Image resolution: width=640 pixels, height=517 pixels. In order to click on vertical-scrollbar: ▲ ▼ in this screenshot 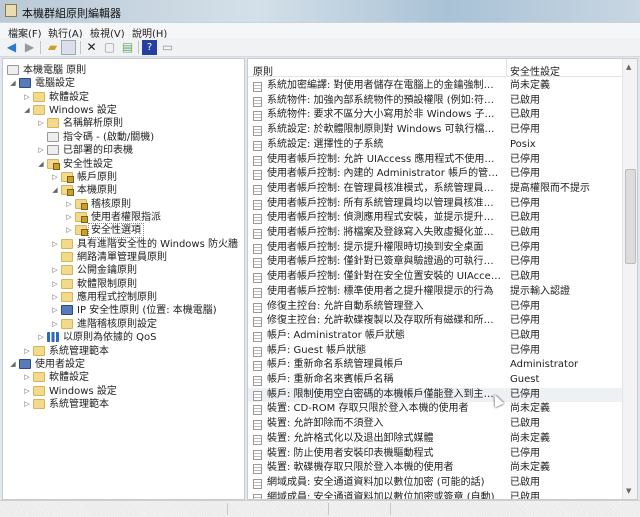, I will do `click(629, 279)`.